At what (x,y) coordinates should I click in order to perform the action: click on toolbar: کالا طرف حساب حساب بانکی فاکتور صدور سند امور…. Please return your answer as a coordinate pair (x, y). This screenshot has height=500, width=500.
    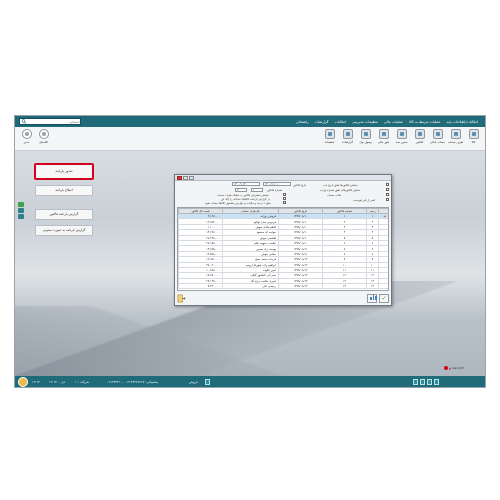
    Looking at the image, I should click on (250, 139).